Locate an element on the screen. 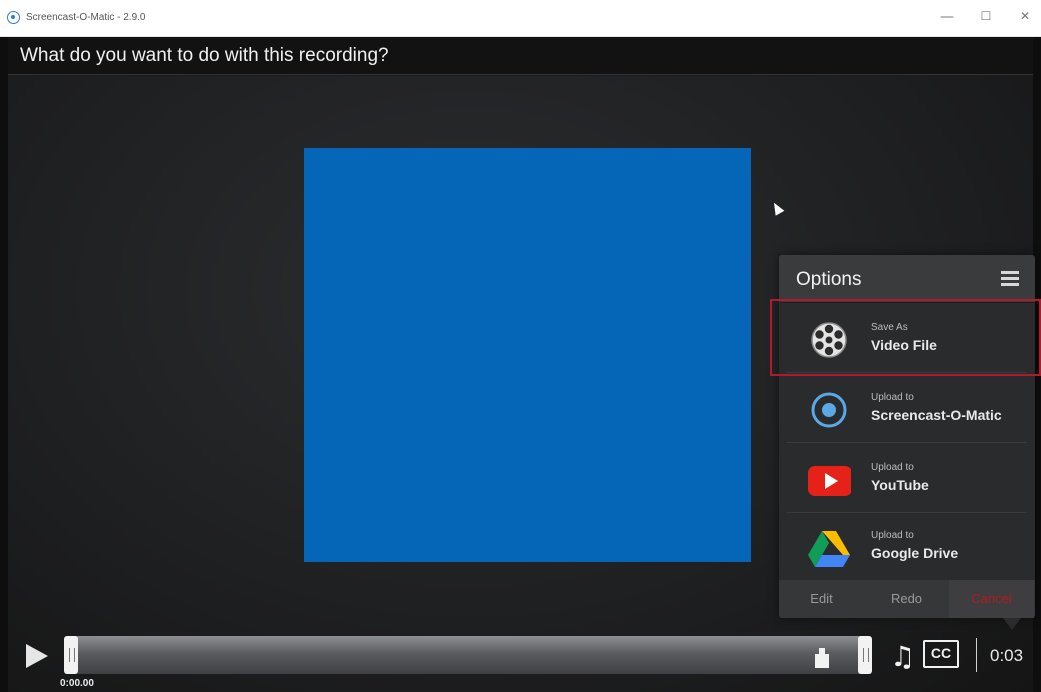 The width and height of the screenshot is (1041, 692). options-footer: Edit Redo Cancel is located at coordinates (907, 599).